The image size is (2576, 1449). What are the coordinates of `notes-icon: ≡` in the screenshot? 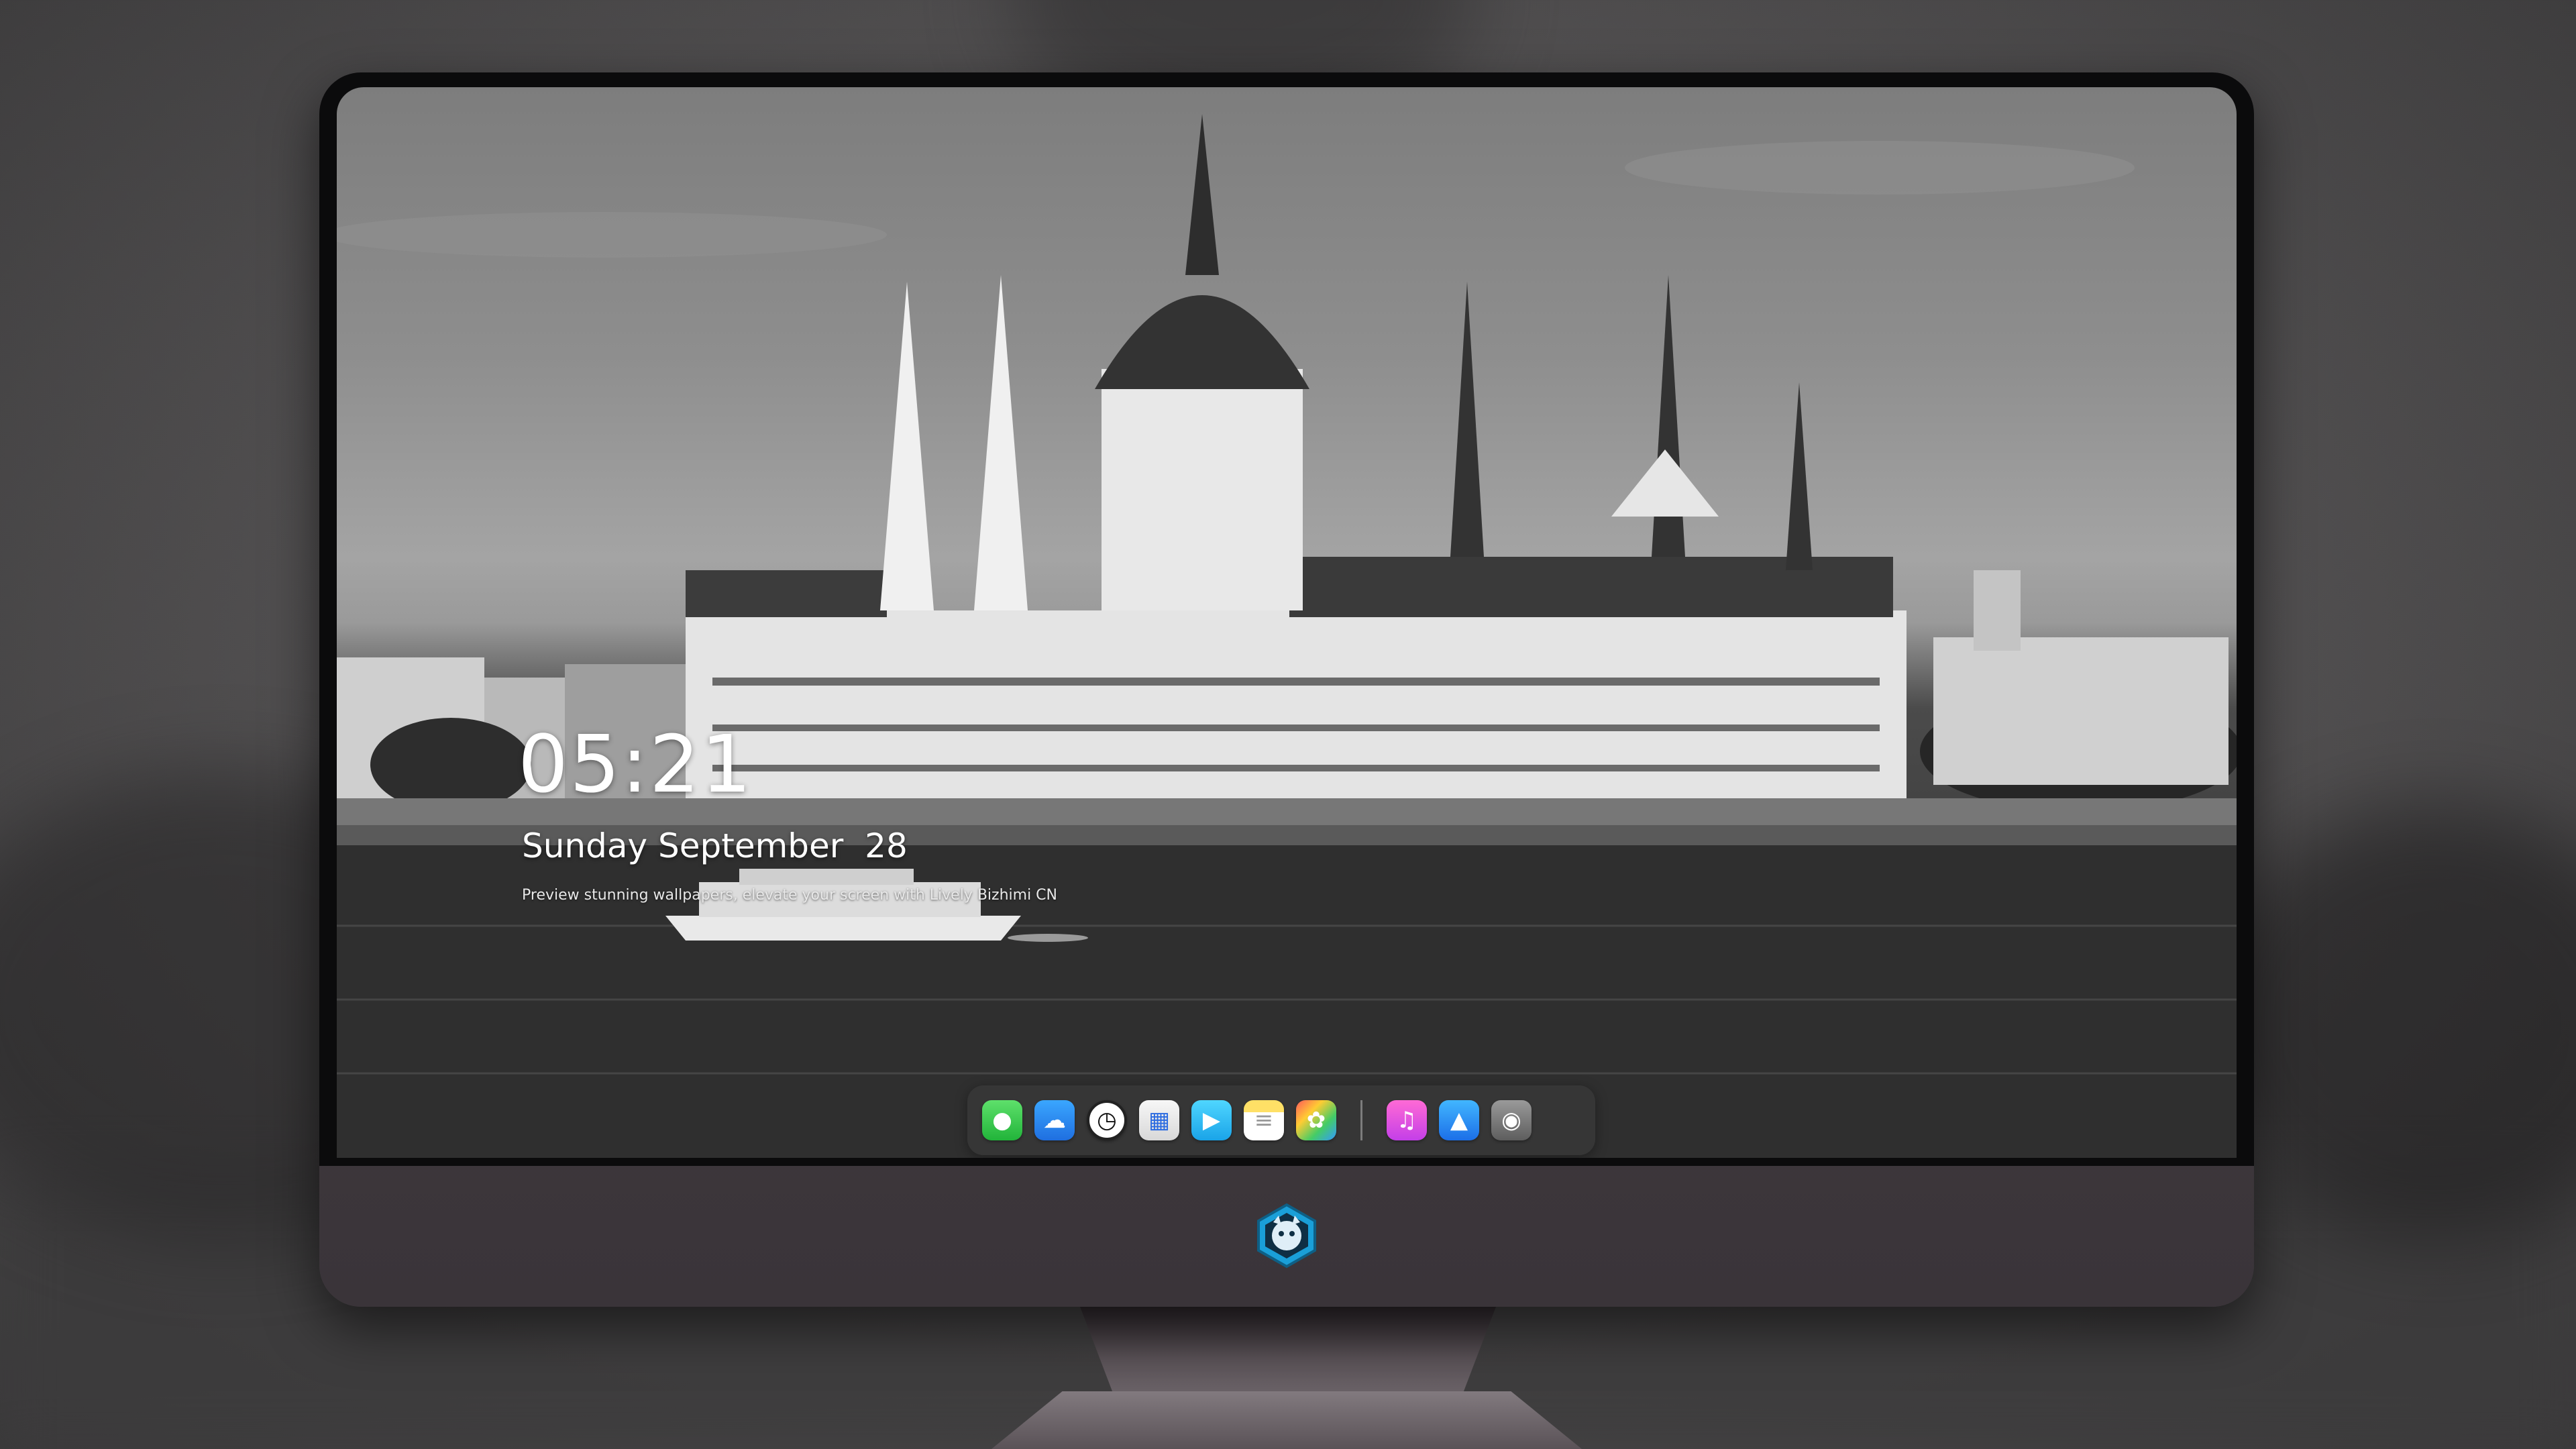 It's located at (1264, 1120).